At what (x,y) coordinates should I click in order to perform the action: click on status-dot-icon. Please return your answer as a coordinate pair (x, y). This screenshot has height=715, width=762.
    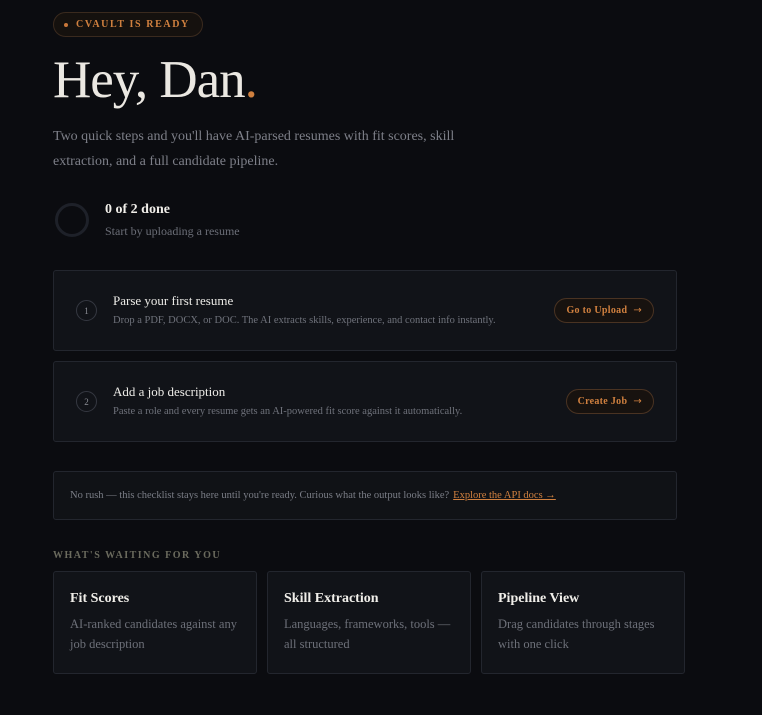
    Looking at the image, I should click on (66, 24).